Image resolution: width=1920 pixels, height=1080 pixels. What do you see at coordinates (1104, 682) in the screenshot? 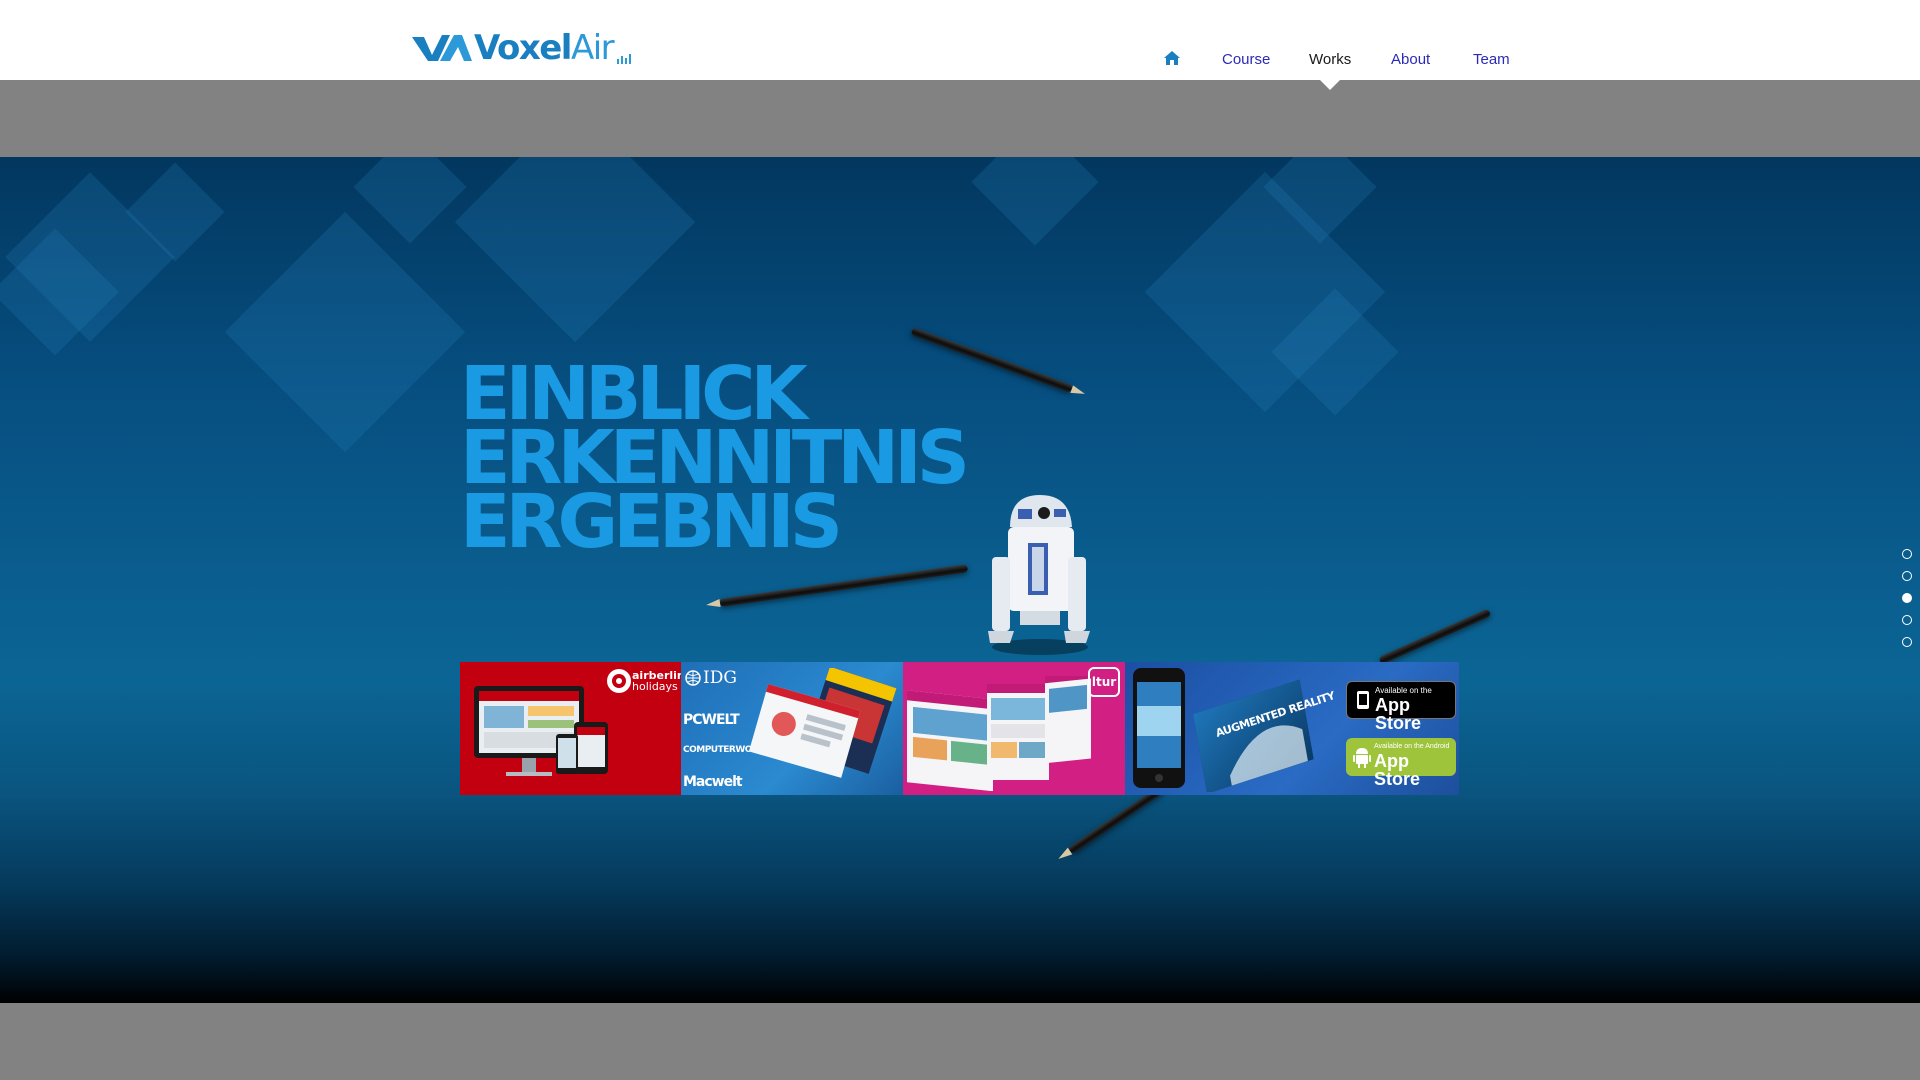
I see `travel-brand: ltur` at bounding box center [1104, 682].